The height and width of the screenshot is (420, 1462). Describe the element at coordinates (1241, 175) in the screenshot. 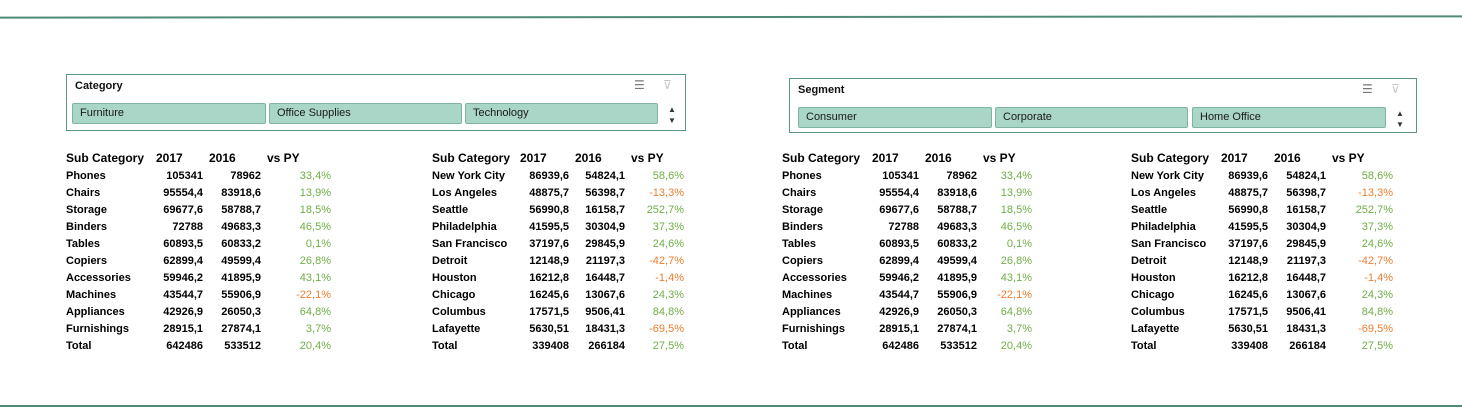

I see `value-2017-cell: 86939,6` at that location.